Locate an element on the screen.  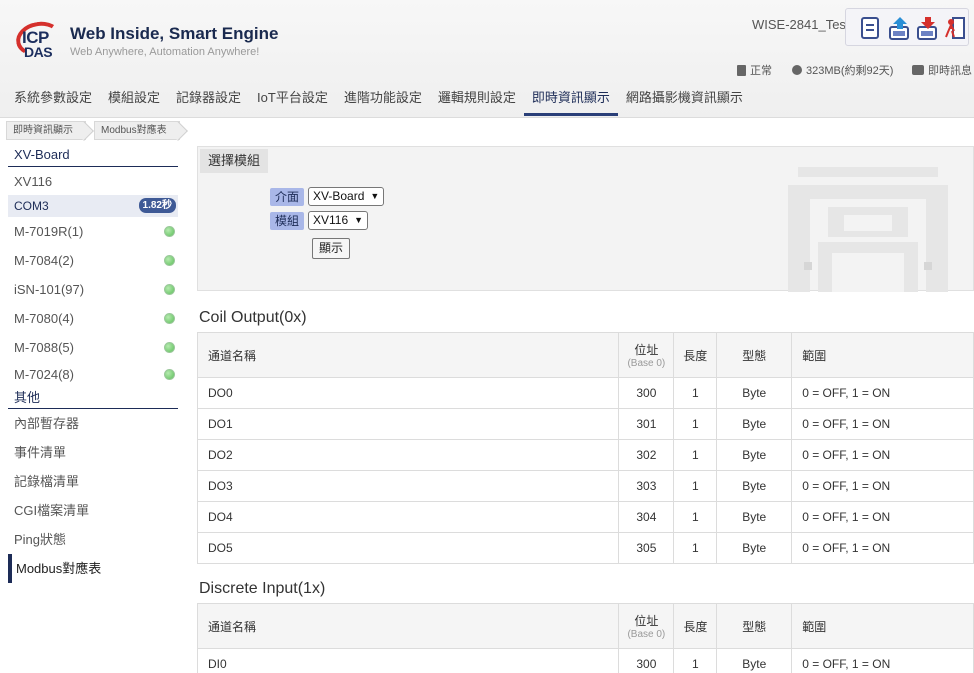
column-range: 範圍 is located at coordinates (882, 355).